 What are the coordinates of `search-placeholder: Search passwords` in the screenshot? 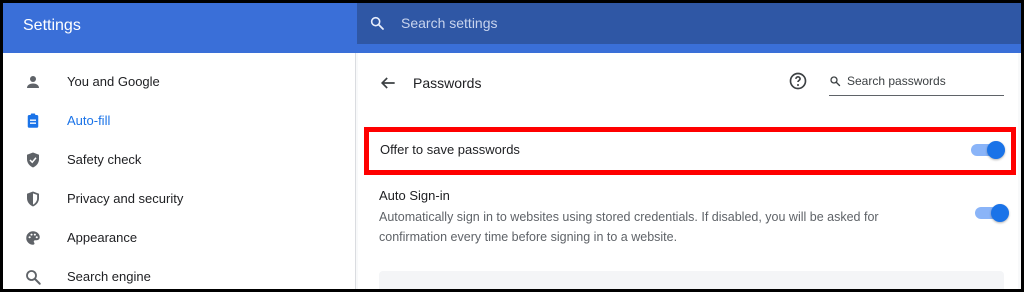 It's located at (896, 81).